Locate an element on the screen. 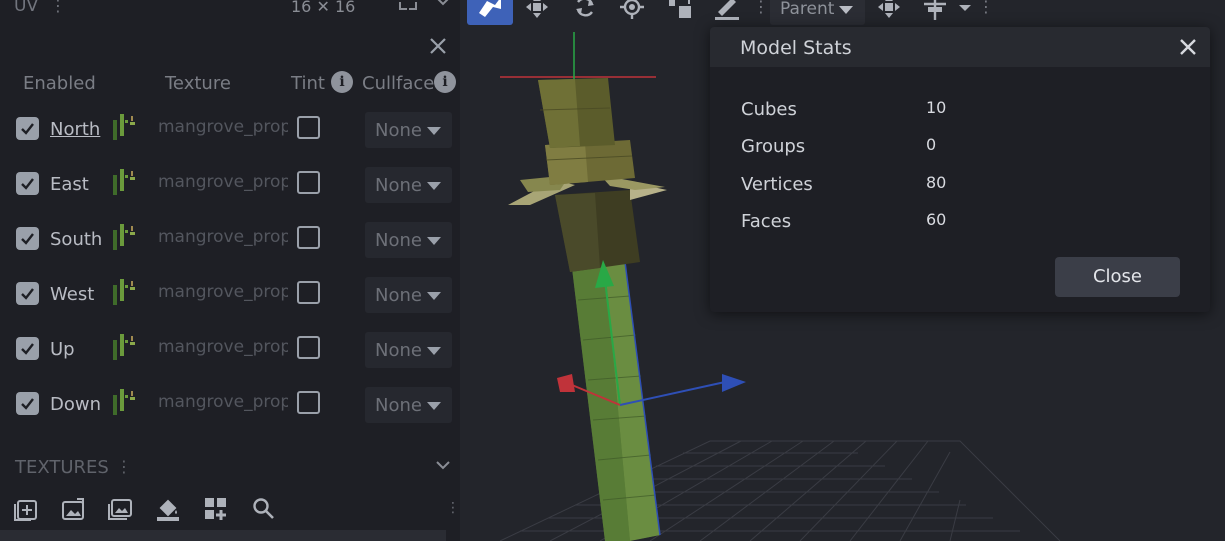 The height and width of the screenshot is (541, 1225). face-label: South is located at coordinates (76, 239).